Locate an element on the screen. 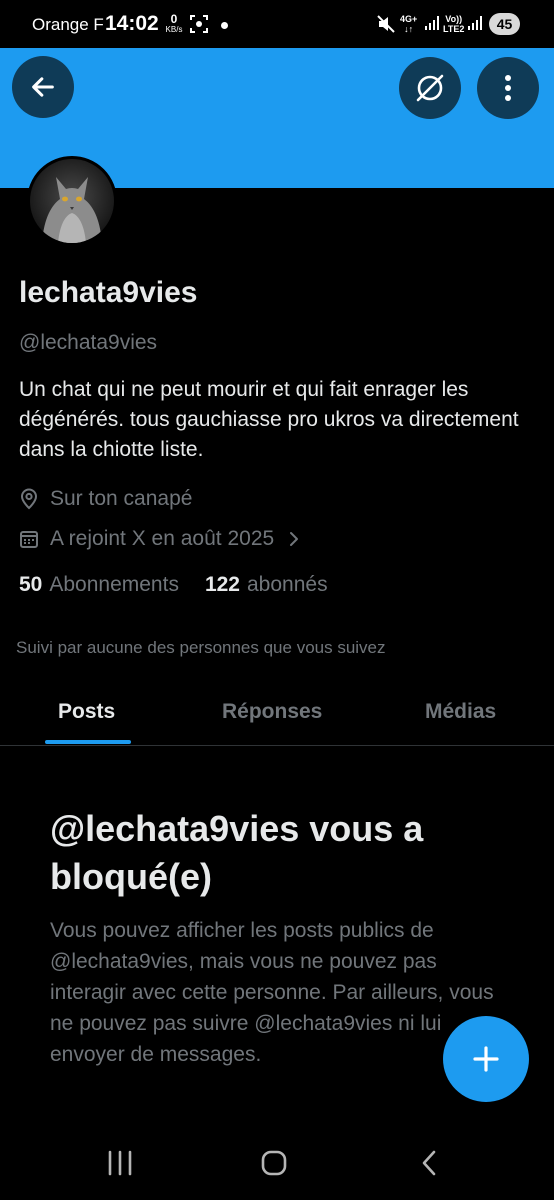 This screenshot has width=554, height=1200. followers-label: abonnés is located at coordinates (287, 584).